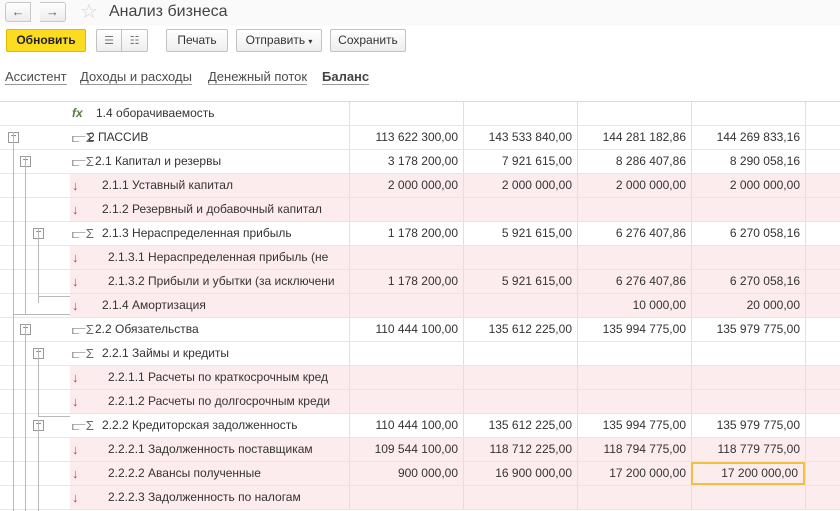 The image size is (840, 511). What do you see at coordinates (89, 12) in the screenshot?
I see `favorite-star-icon: ☆` at bounding box center [89, 12].